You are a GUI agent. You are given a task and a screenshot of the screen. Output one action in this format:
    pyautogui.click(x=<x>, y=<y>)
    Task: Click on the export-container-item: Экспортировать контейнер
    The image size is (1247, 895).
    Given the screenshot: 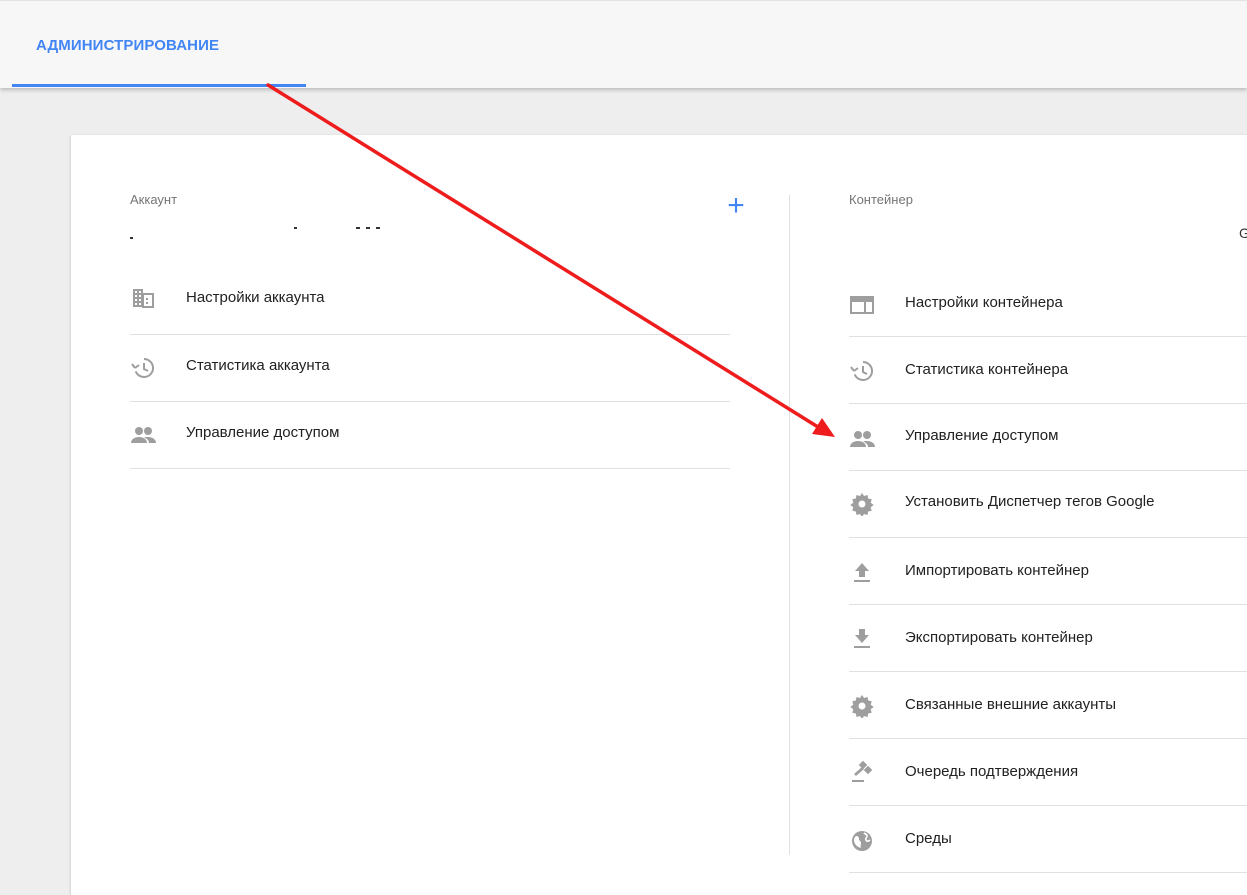 What is the action you would take?
    pyautogui.click(x=1048, y=638)
    